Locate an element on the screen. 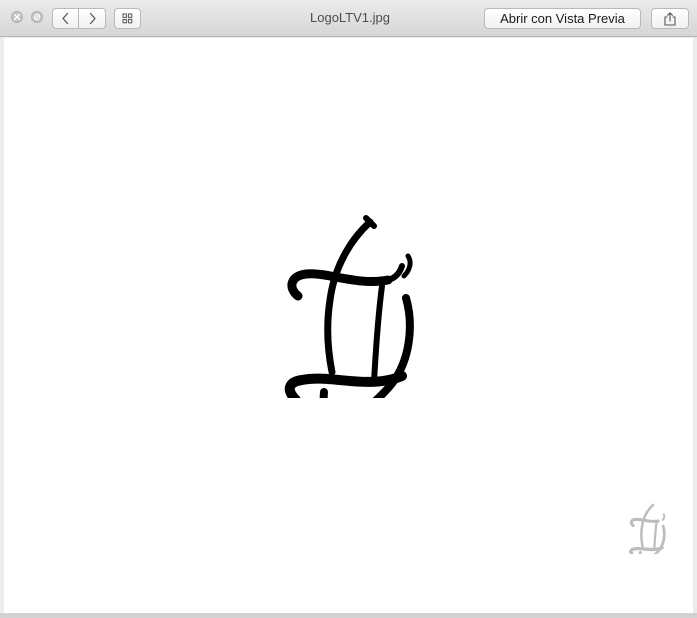  window-title: LogoLTV1.jpg is located at coordinates (350, 17).